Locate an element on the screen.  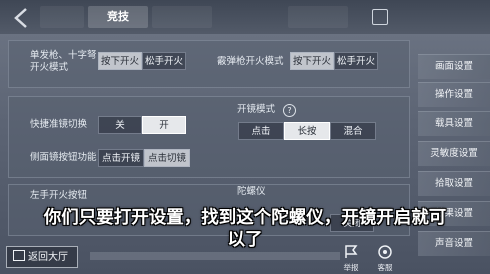
bottom-hint-text is located at coordinates (215, 256).